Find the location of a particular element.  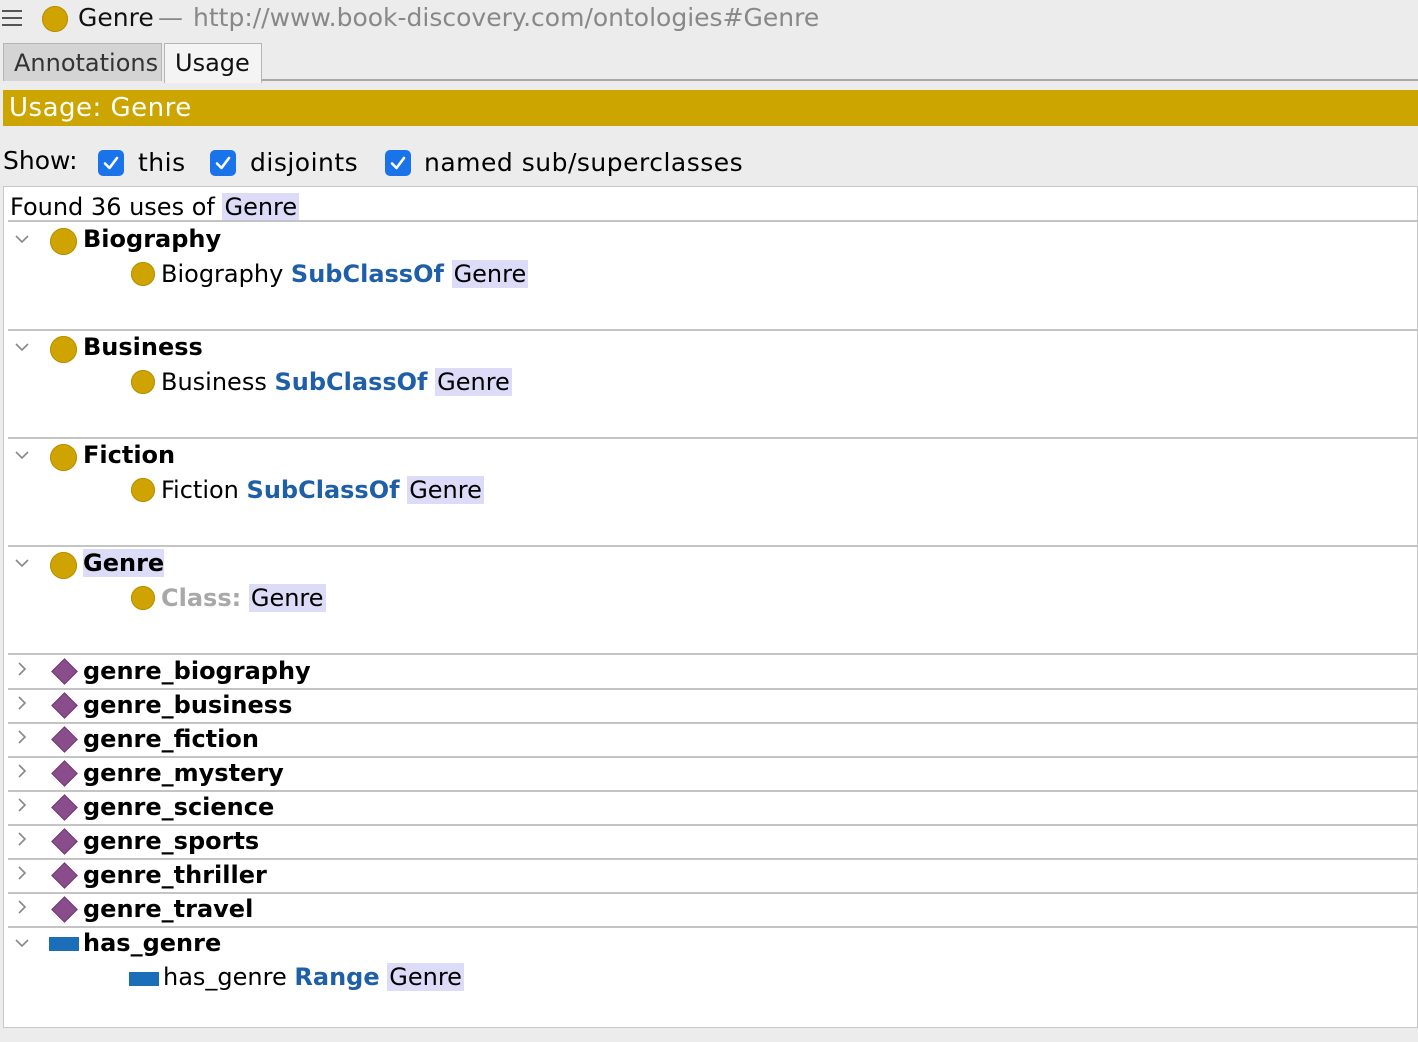

group-label: genre_sports is located at coordinates (171, 841).